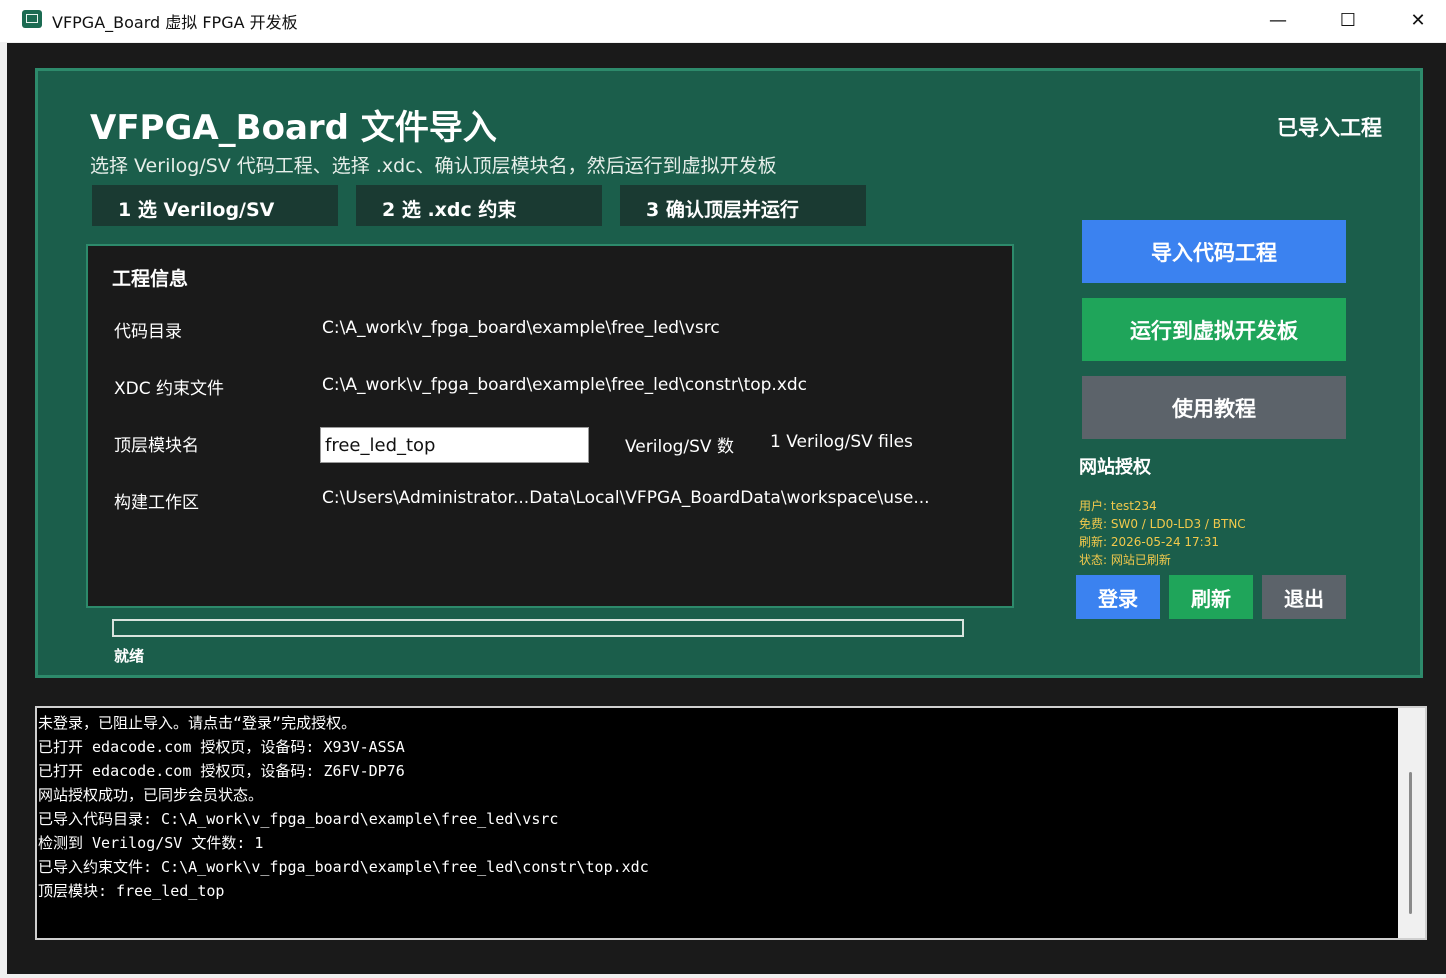 The width and height of the screenshot is (1446, 978). Describe the element at coordinates (197, 723) in the screenshot. I see `log-line: 未登录，已阻止导入。请点击“登录”完成授权。` at that location.